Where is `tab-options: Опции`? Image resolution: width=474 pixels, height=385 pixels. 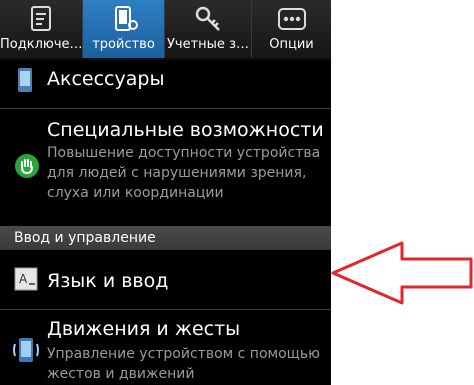 tab-options: Опции is located at coordinates (291, 29).